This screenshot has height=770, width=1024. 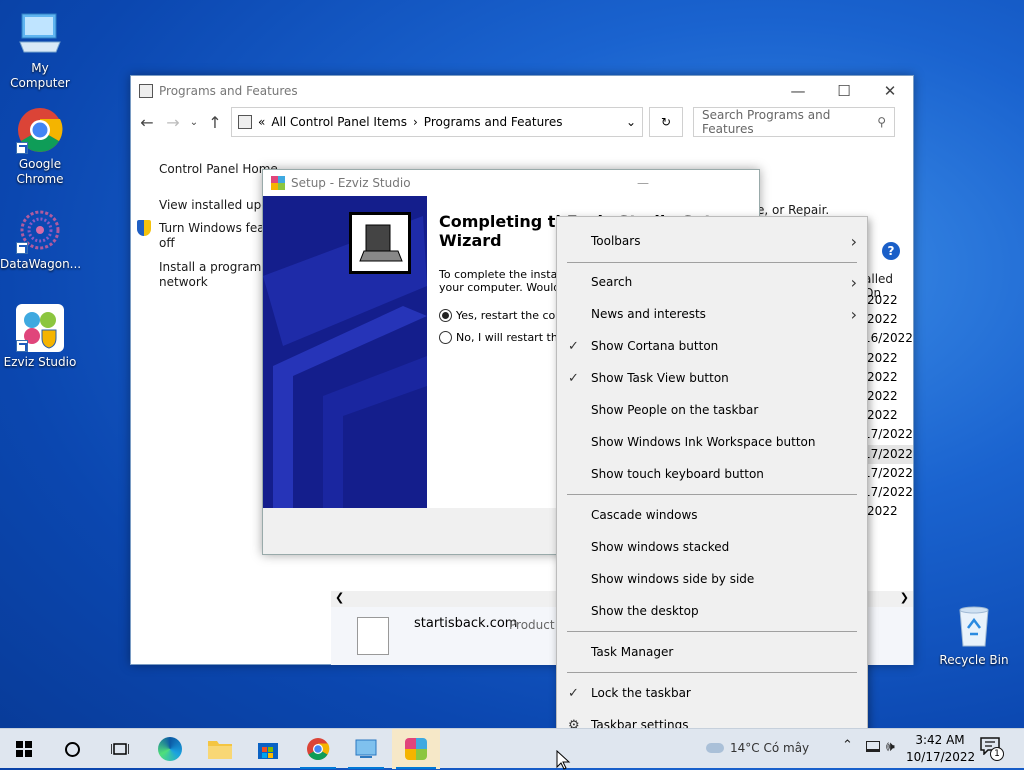 I want to click on context-menu-item: Show the desktop, so click(x=712, y=611).